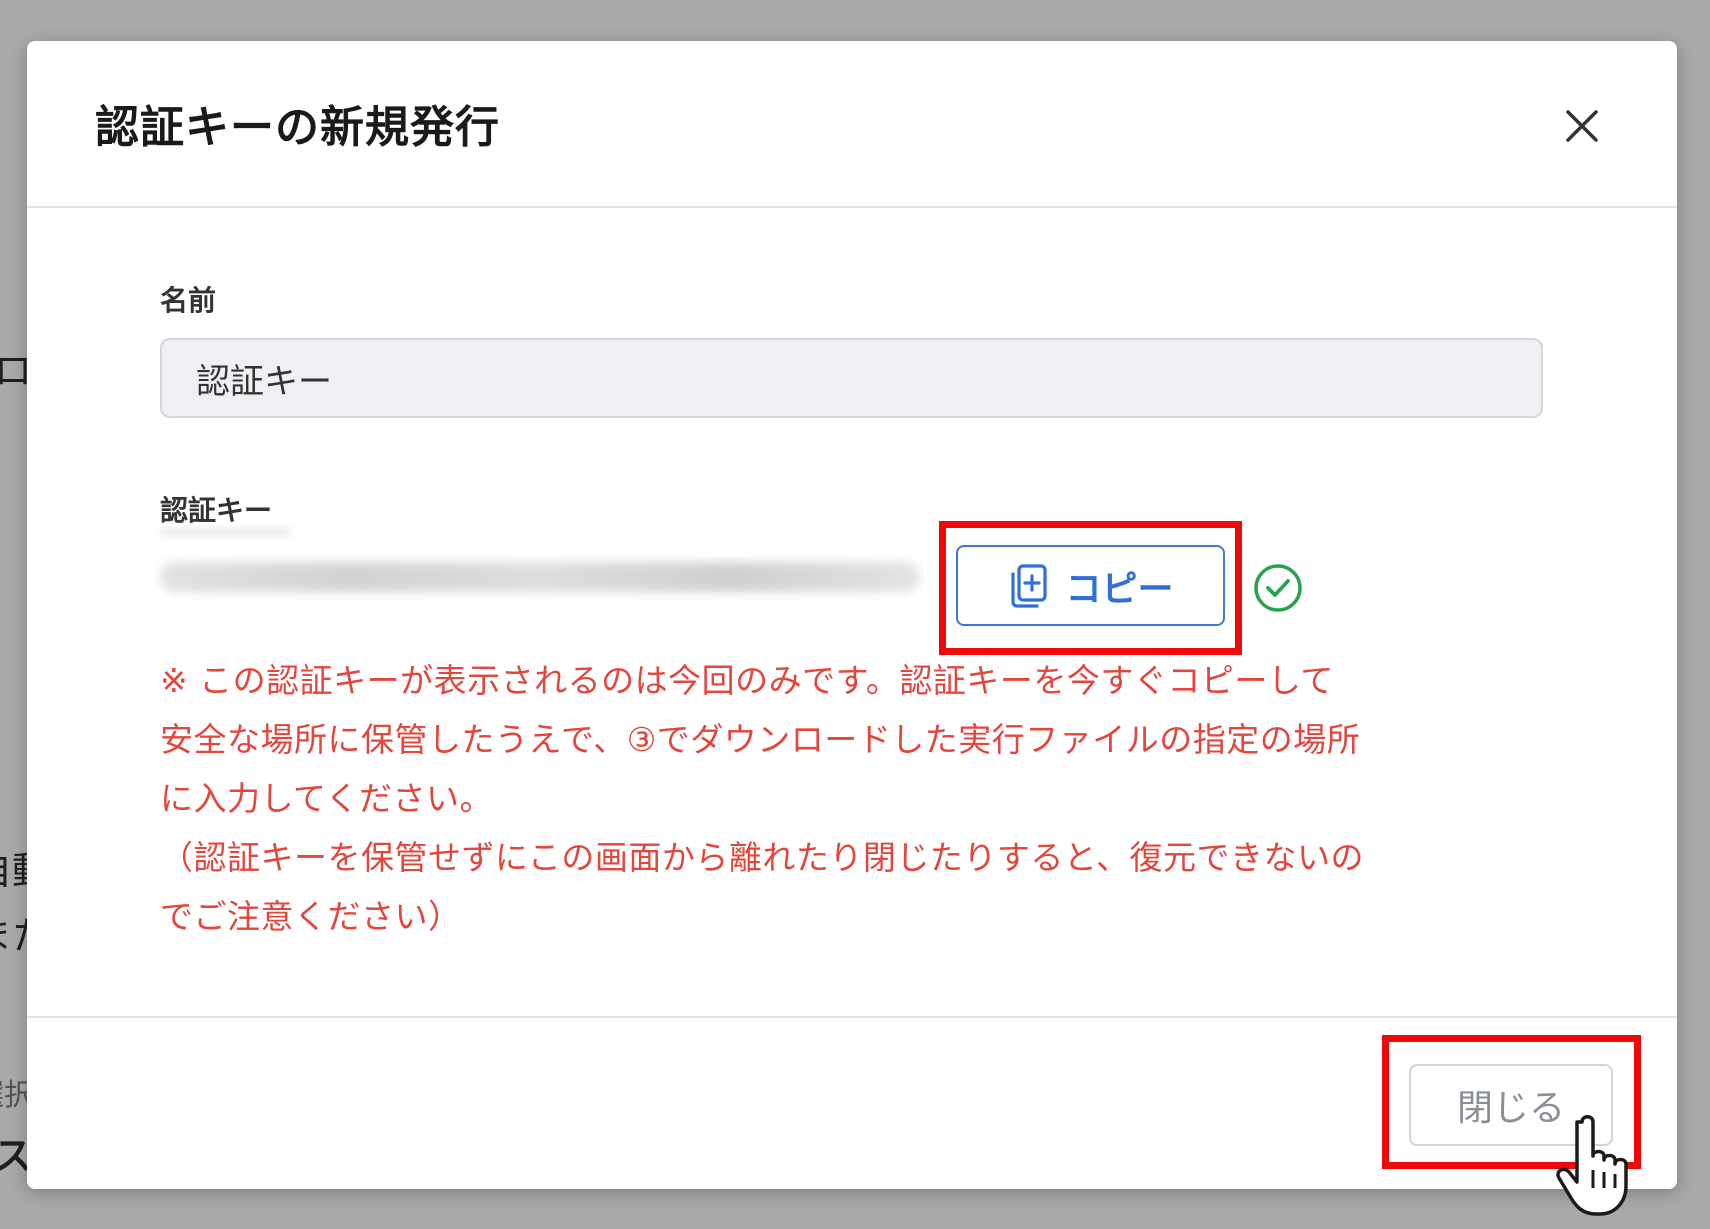 Image resolution: width=1710 pixels, height=1229 pixels. Describe the element at coordinates (747, 680) in the screenshot. I see `warning-line: ※ この認証キーが表示されるのは今回のみです。認証キーを今すぐコピーして` at that location.